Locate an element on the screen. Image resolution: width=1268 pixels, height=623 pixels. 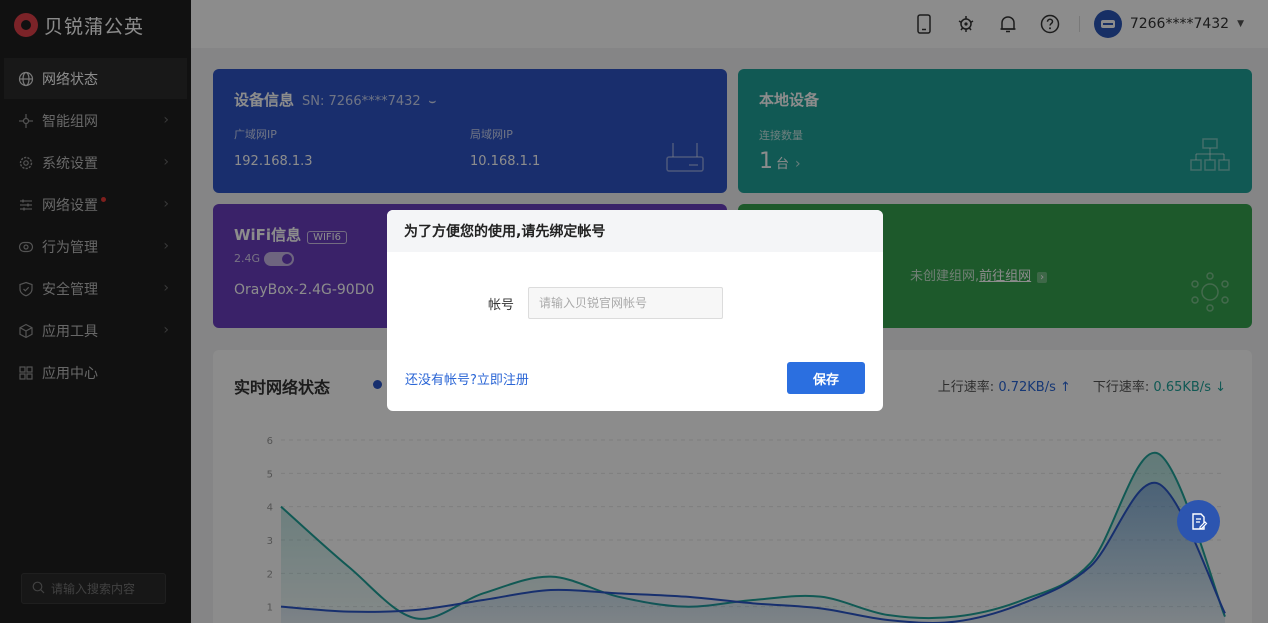
account-input is located at coordinates (625, 303).